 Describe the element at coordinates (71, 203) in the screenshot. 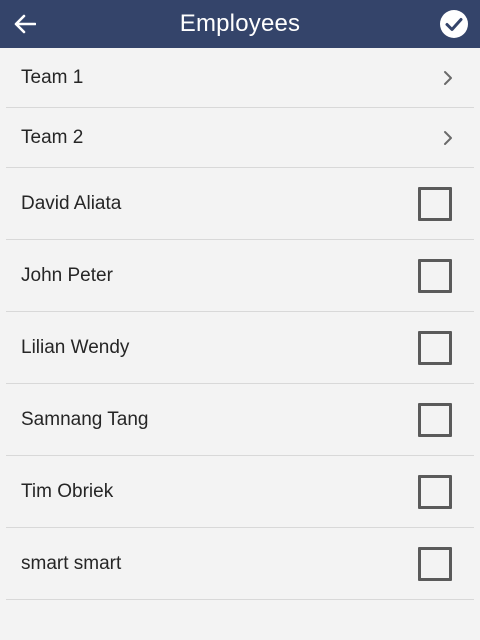

I see `employee-name: David Aliata` at that location.